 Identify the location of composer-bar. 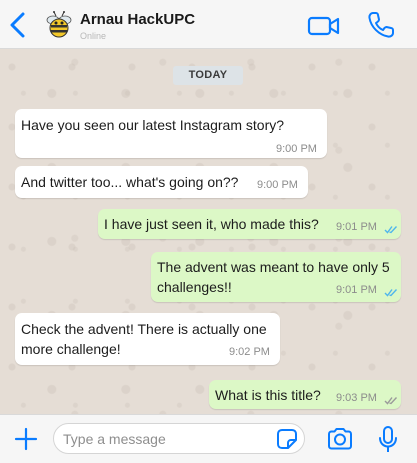
(208, 438).